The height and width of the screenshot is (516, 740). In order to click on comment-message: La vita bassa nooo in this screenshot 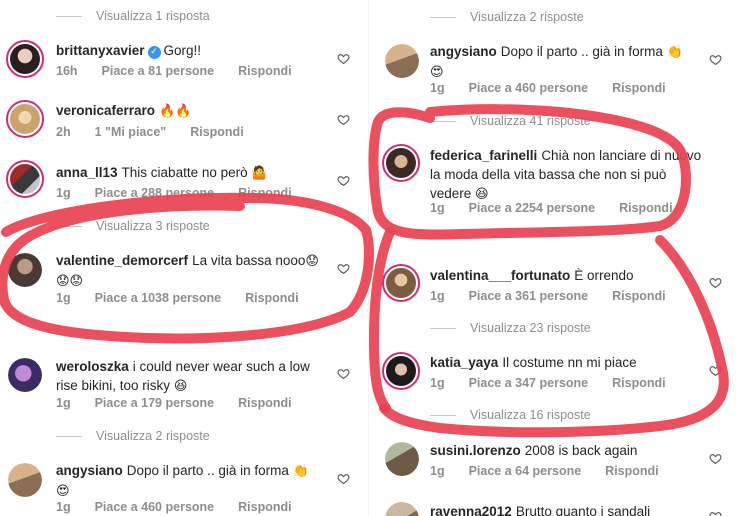, I will do `click(249, 260)`.